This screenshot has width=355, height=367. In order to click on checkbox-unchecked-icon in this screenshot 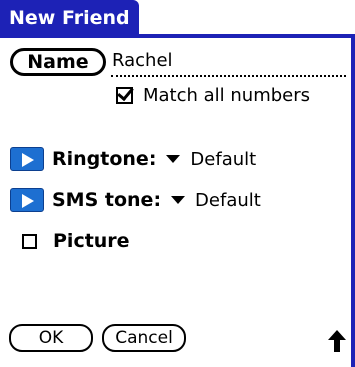, I will do `click(29, 241)`.